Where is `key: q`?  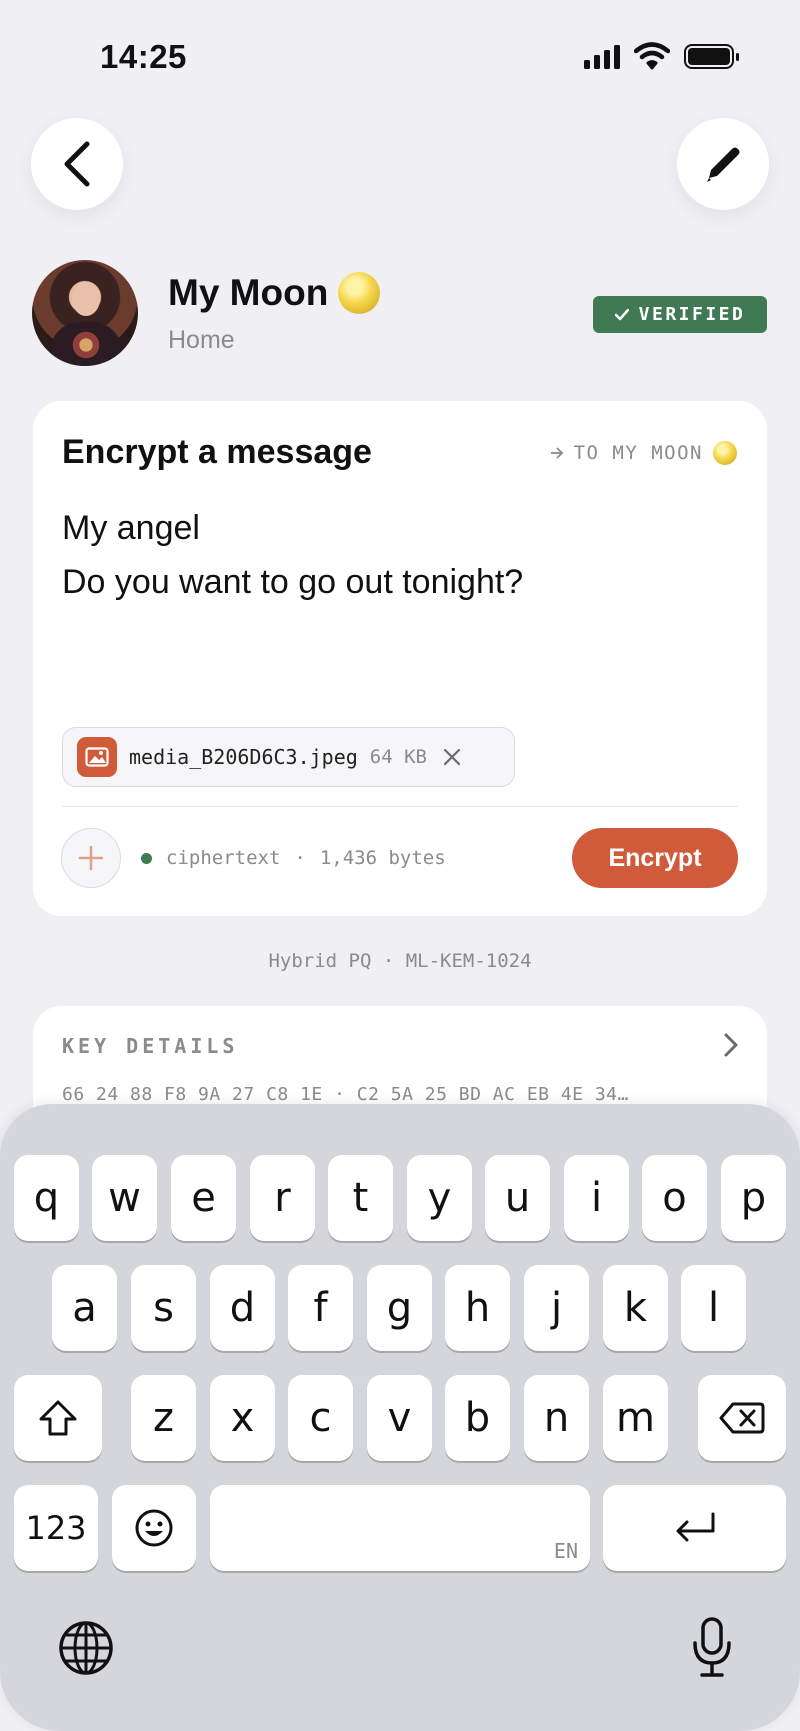
key: q is located at coordinates (46, 1198).